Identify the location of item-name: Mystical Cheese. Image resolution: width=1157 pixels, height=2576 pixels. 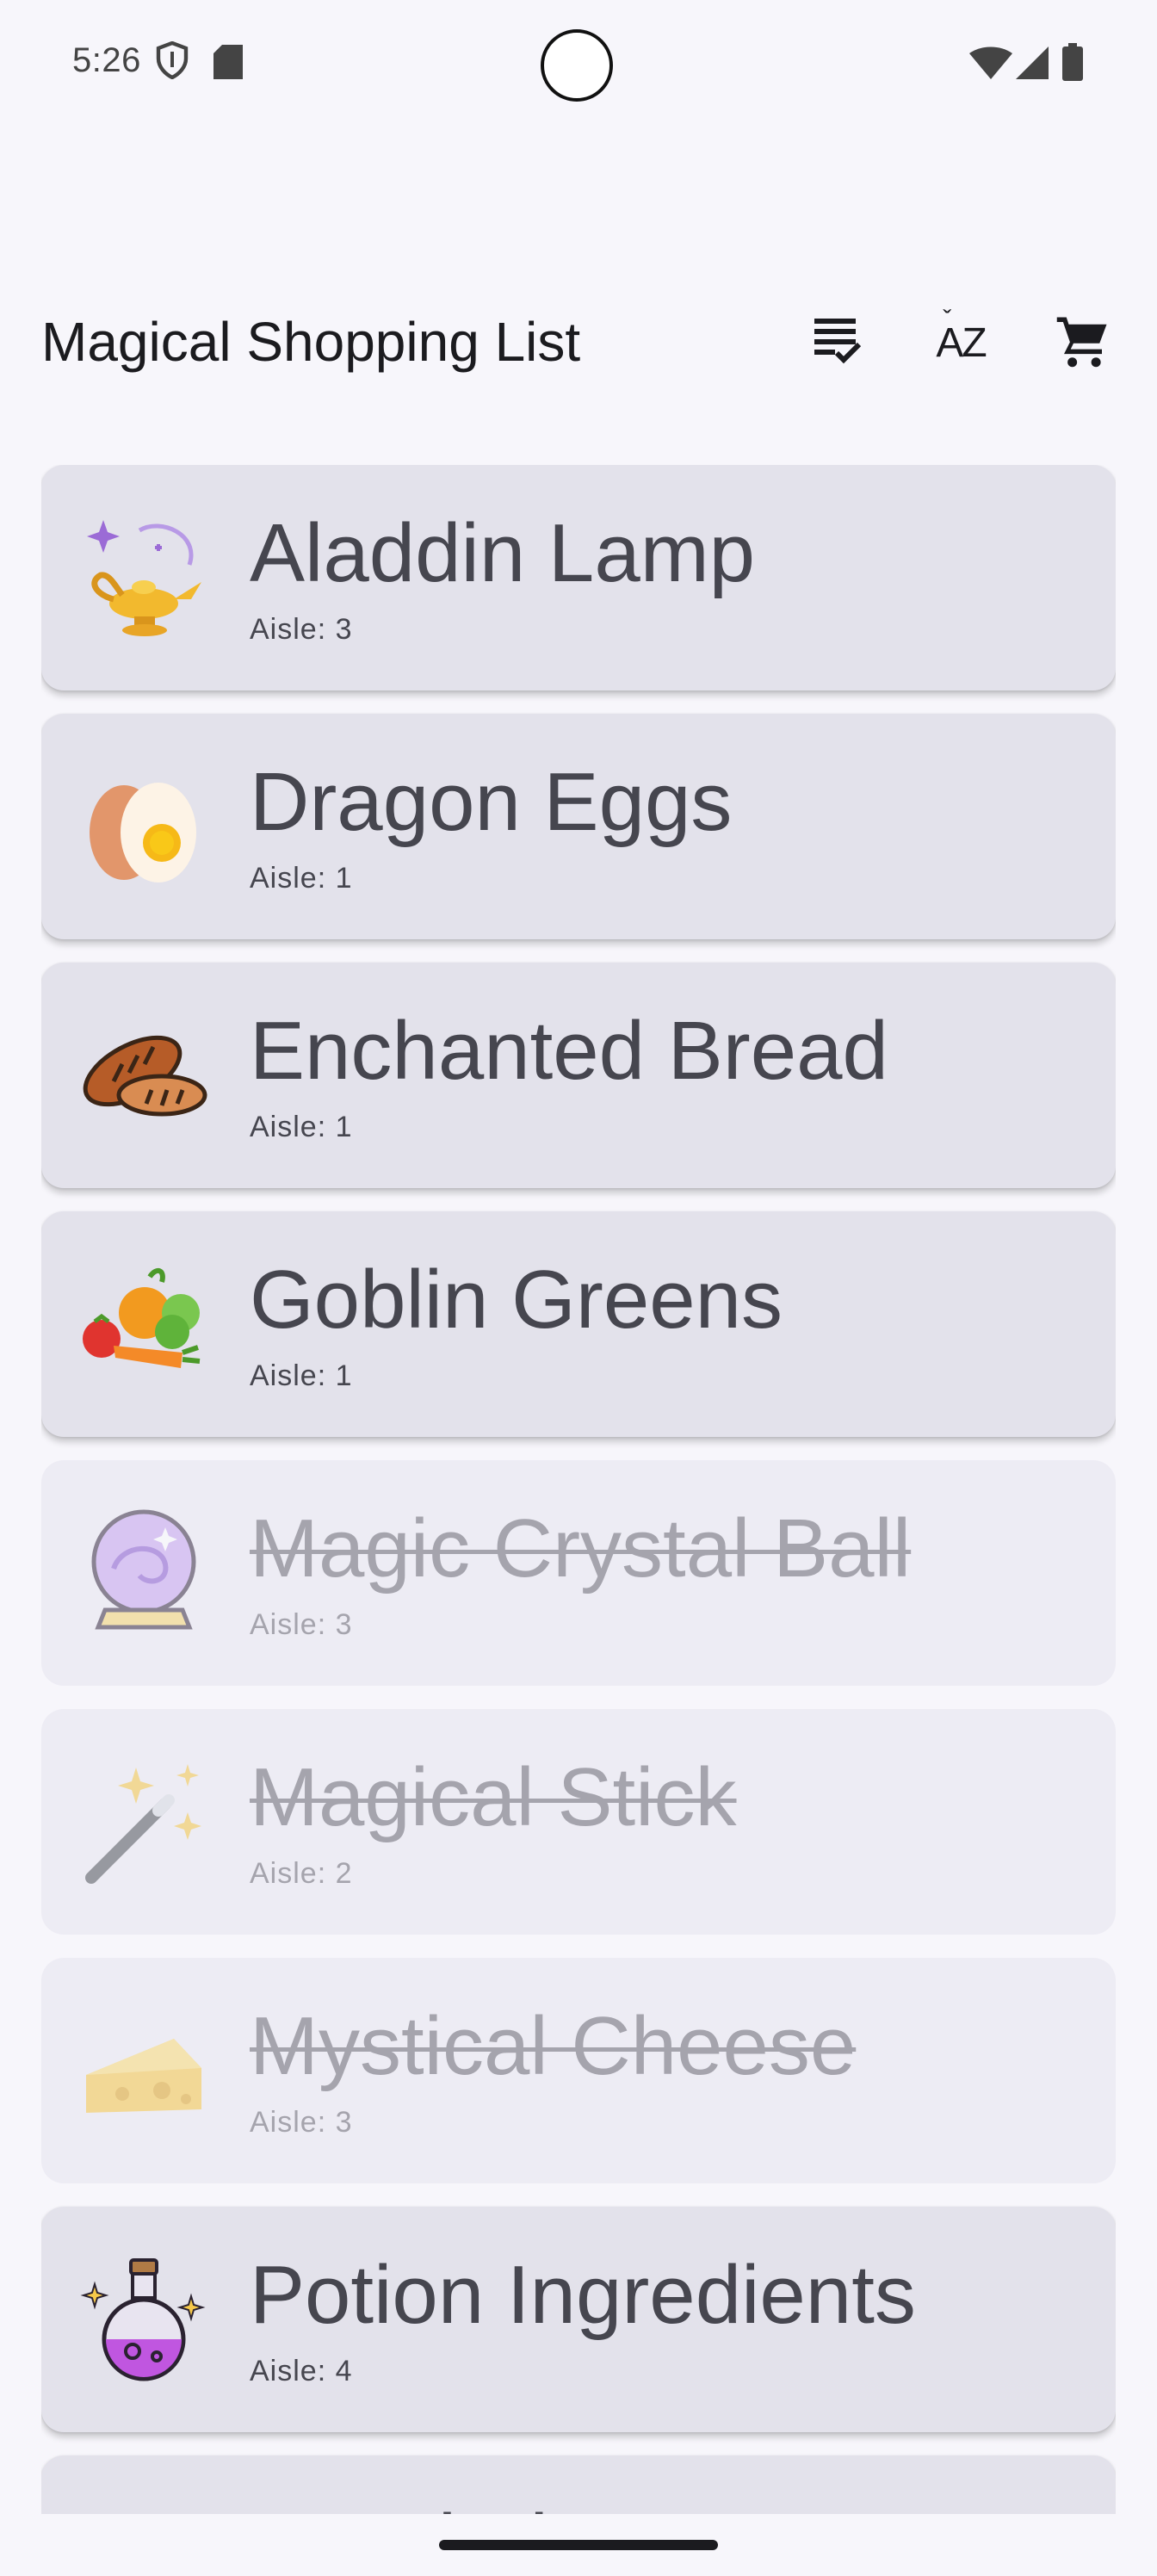
(553, 2046).